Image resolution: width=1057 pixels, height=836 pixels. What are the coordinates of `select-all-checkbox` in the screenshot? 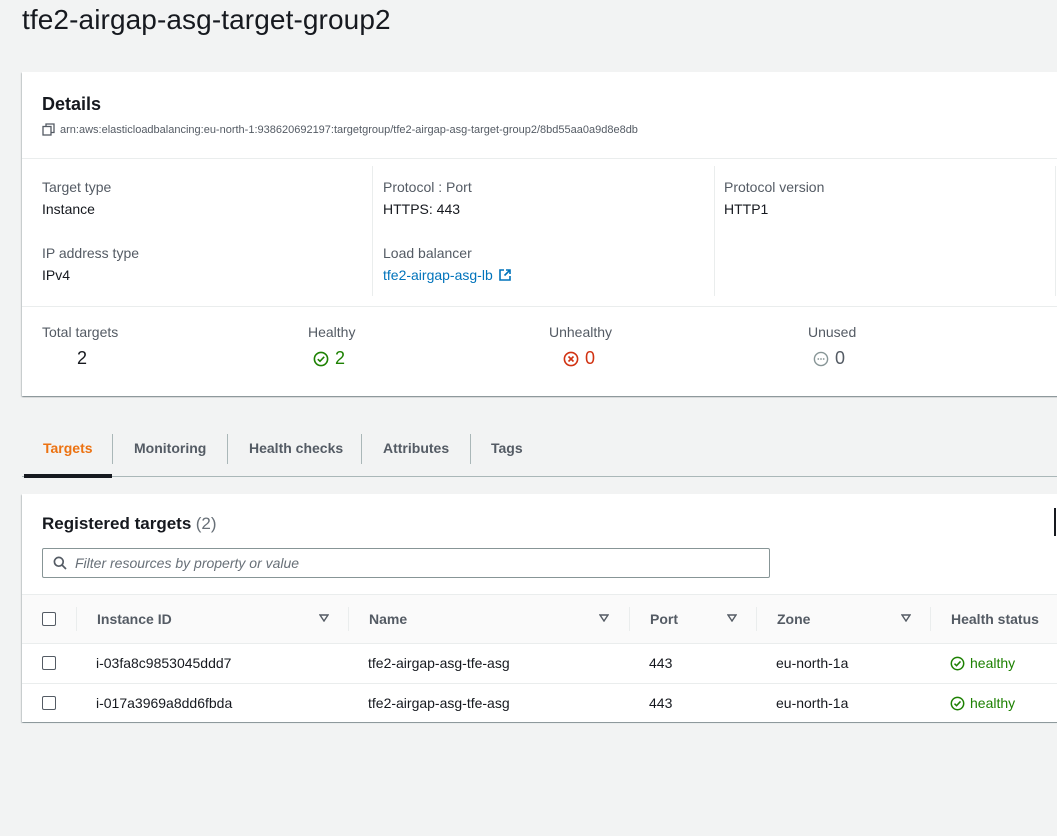 It's located at (49, 619).